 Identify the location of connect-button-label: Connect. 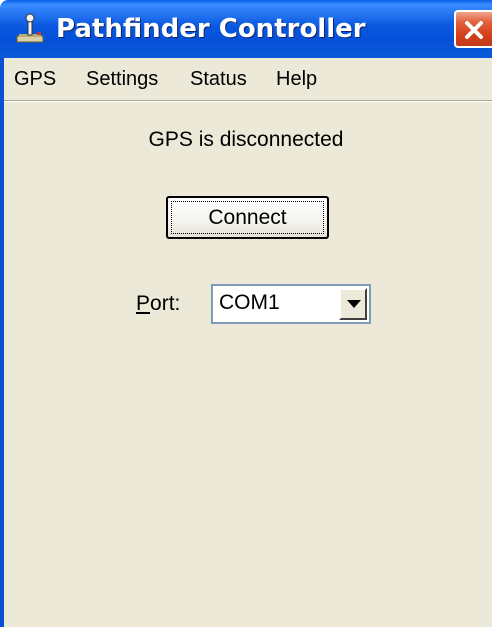
(247, 217).